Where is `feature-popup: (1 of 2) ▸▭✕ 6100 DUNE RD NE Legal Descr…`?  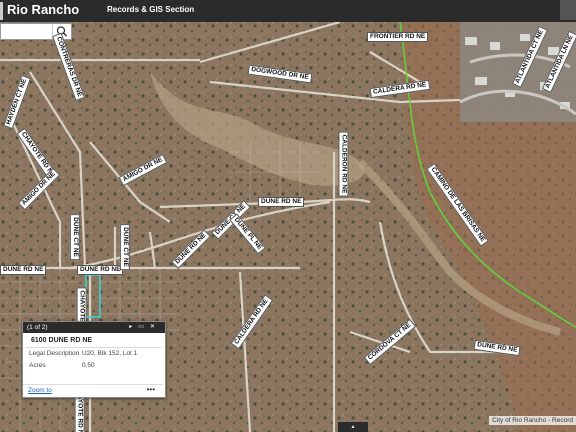 feature-popup: (1 of 2) ▸▭✕ 6100 DUNE RD NE Legal Descr… is located at coordinates (94, 359).